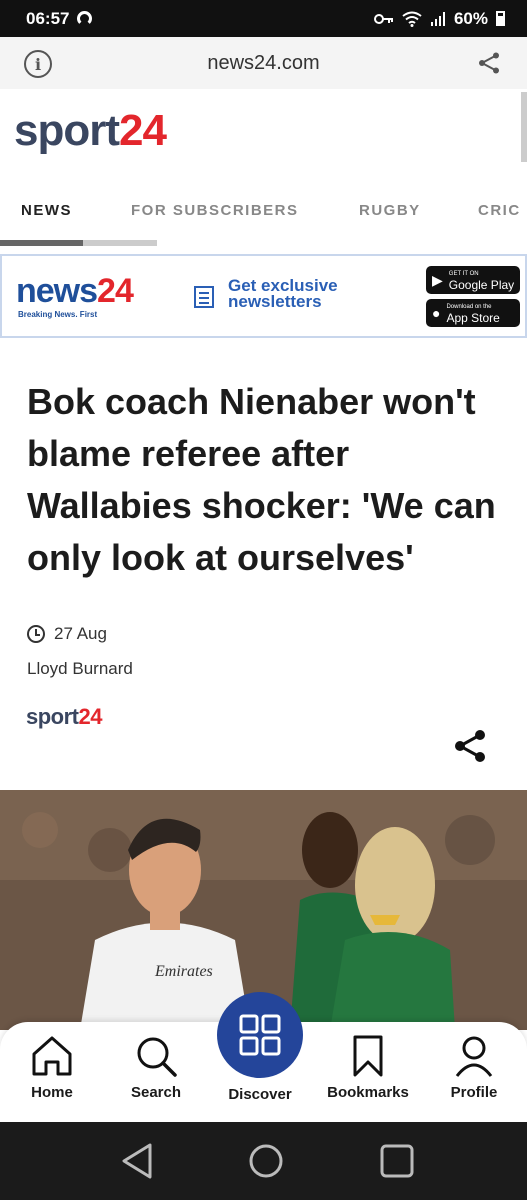 This screenshot has height=1200, width=527. Describe the element at coordinates (52, 1056) in the screenshot. I see `home-icon` at that location.